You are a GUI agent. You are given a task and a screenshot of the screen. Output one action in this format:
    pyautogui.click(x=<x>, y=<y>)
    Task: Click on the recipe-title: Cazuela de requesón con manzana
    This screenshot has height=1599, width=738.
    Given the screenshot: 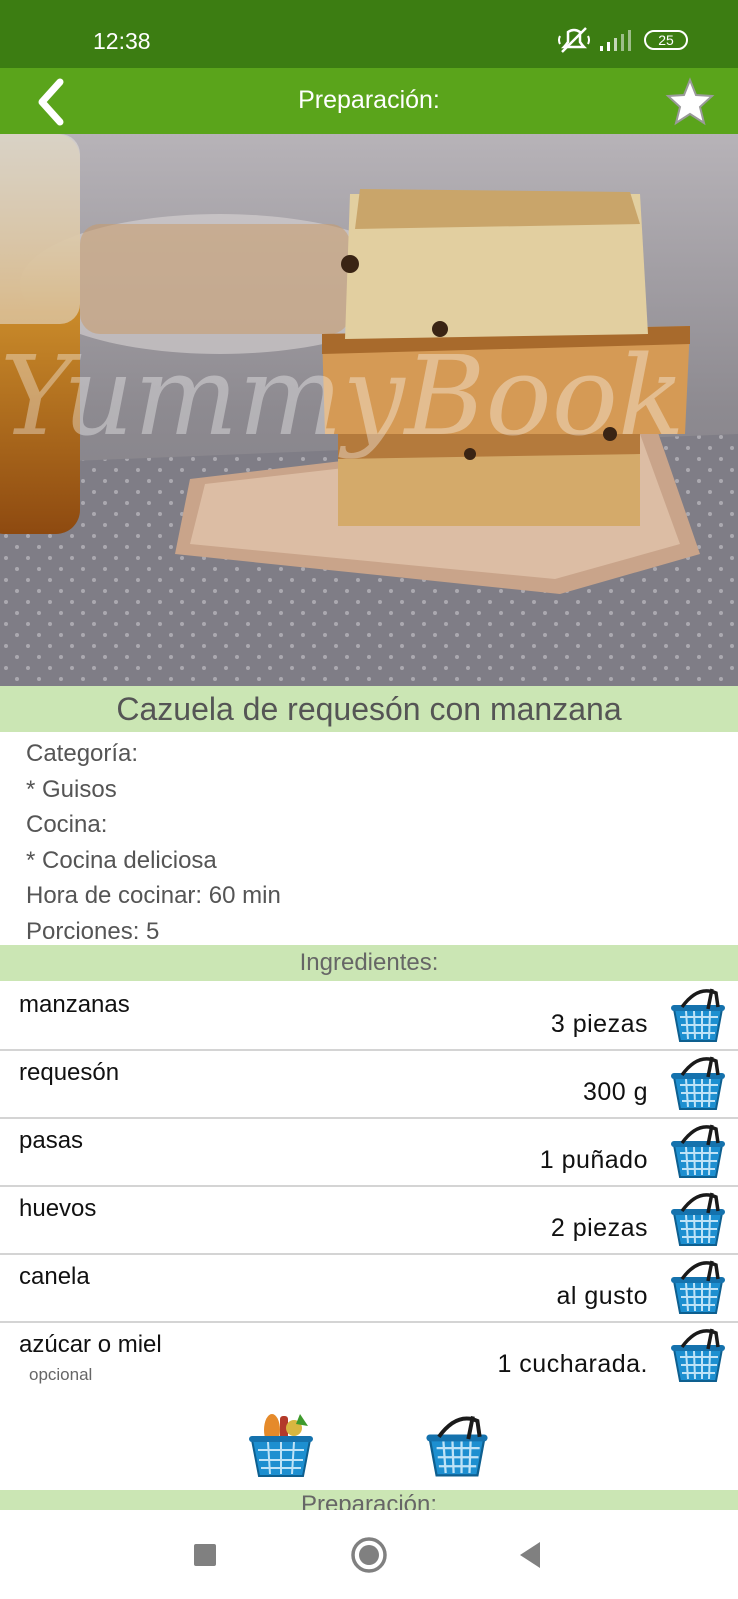 What is the action you would take?
    pyautogui.click(x=369, y=709)
    